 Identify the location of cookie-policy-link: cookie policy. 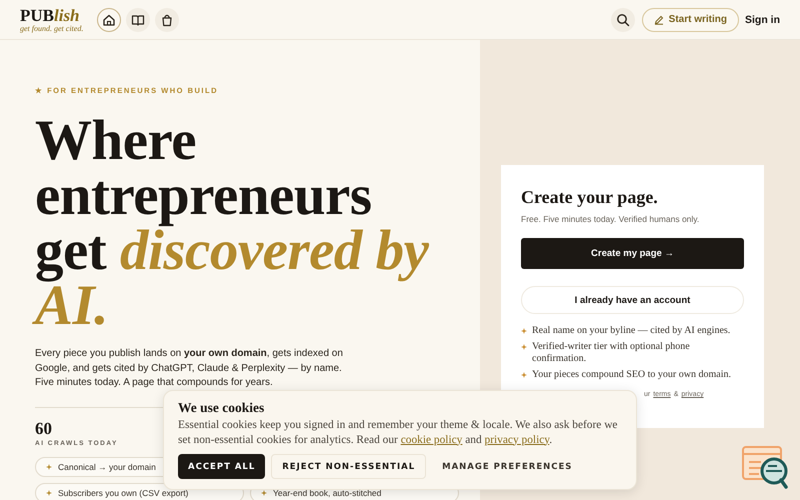
(431, 440).